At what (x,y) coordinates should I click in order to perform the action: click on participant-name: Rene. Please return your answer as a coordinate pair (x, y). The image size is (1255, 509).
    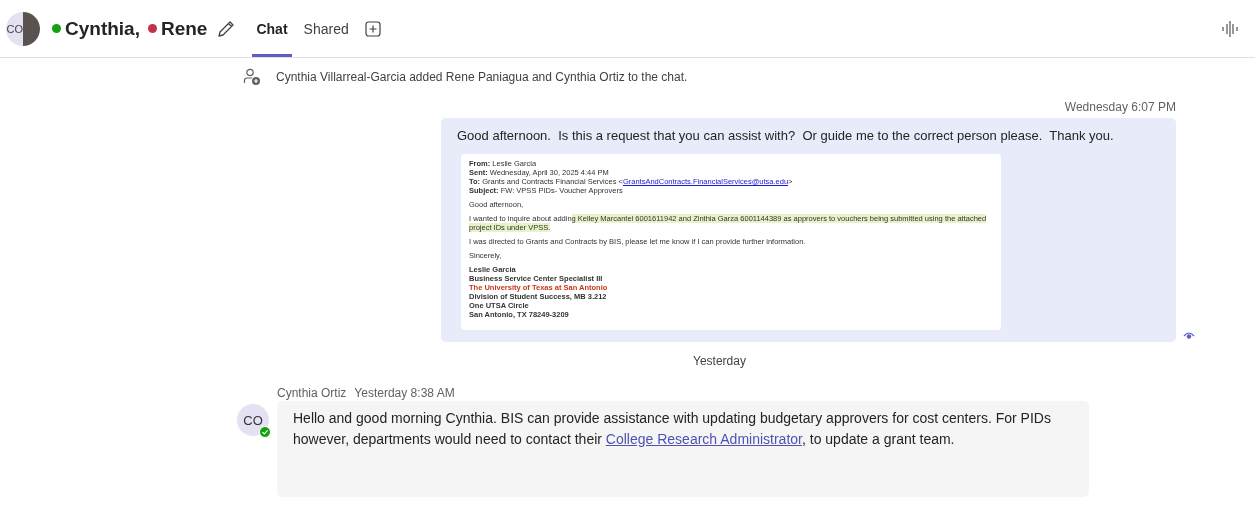
    Looking at the image, I should click on (184, 28).